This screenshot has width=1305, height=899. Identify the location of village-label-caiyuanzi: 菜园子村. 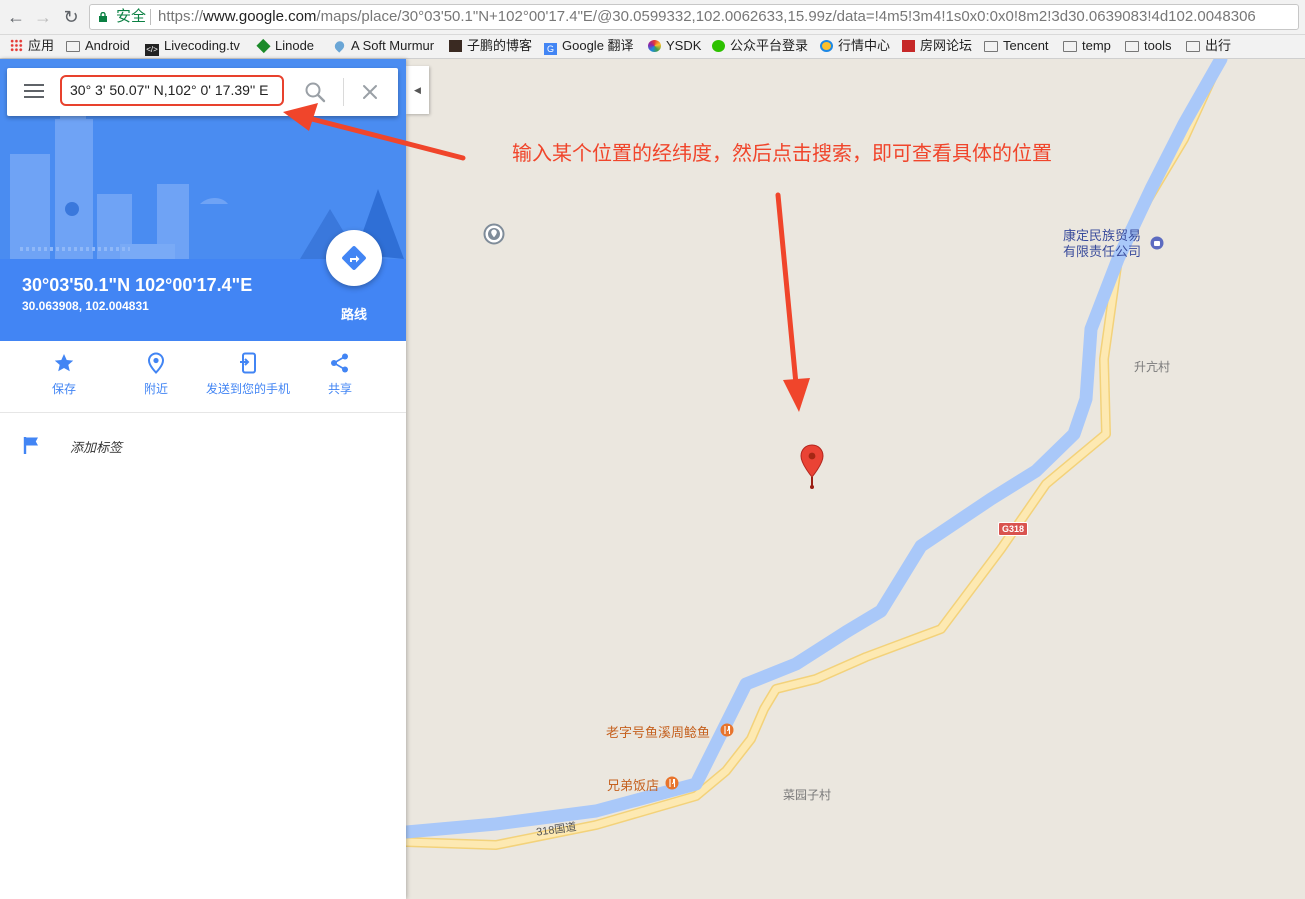
(807, 795).